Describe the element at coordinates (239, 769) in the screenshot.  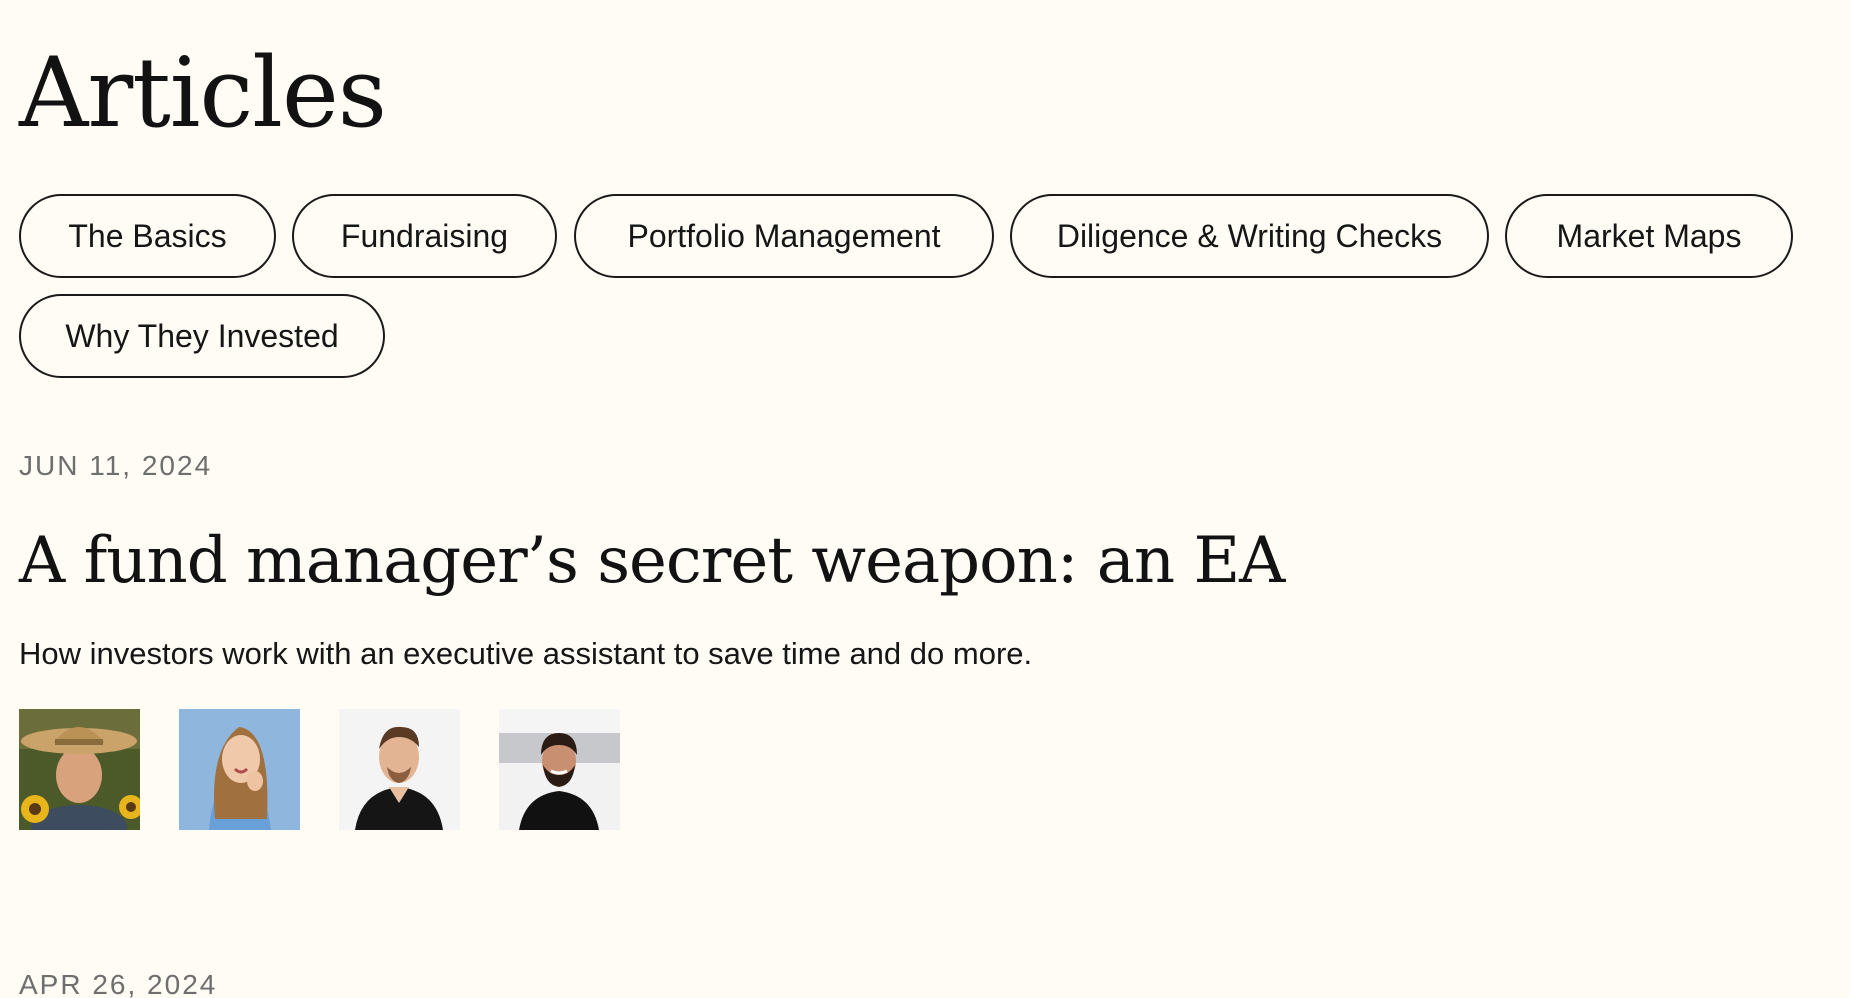
I see `author-avatar-woman-blue-icon` at that location.